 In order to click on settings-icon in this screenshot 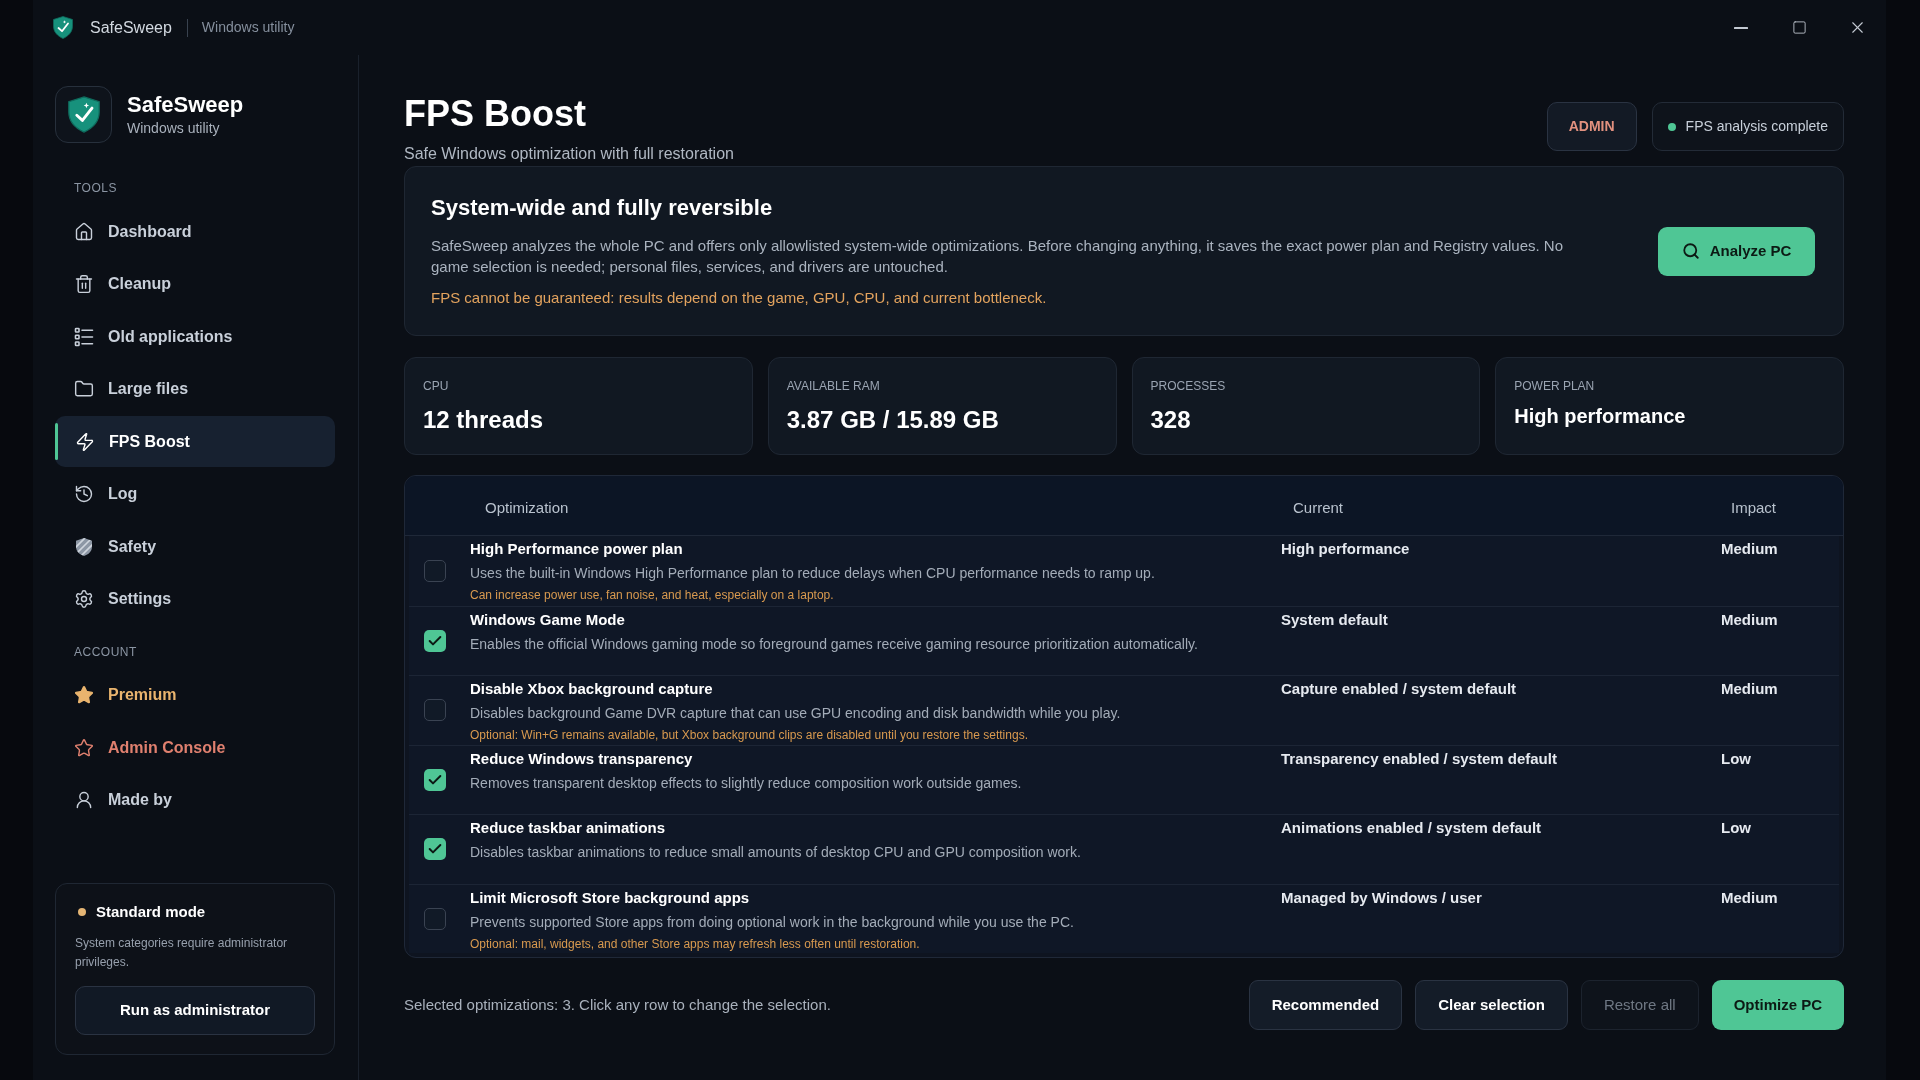, I will do `click(84, 599)`.